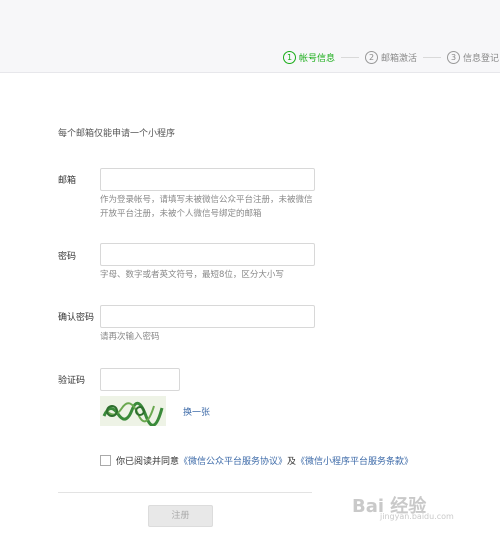  What do you see at coordinates (67, 257) in the screenshot?
I see `password-label: 密码` at bounding box center [67, 257].